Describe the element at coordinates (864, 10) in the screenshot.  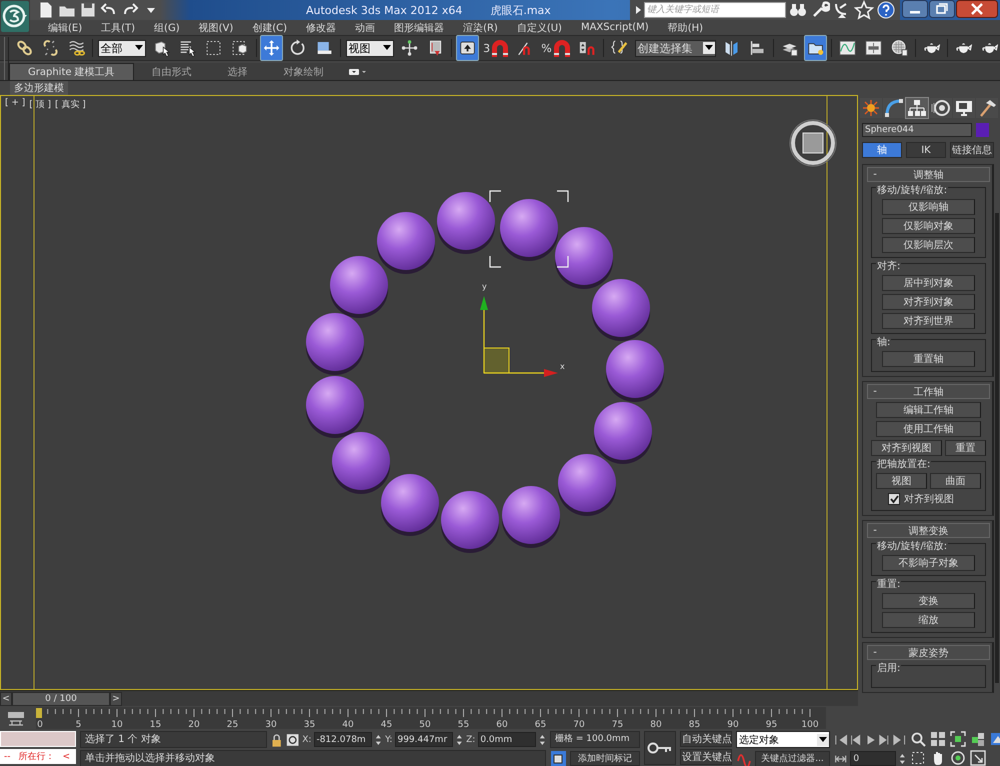
I see `star-icon` at that location.